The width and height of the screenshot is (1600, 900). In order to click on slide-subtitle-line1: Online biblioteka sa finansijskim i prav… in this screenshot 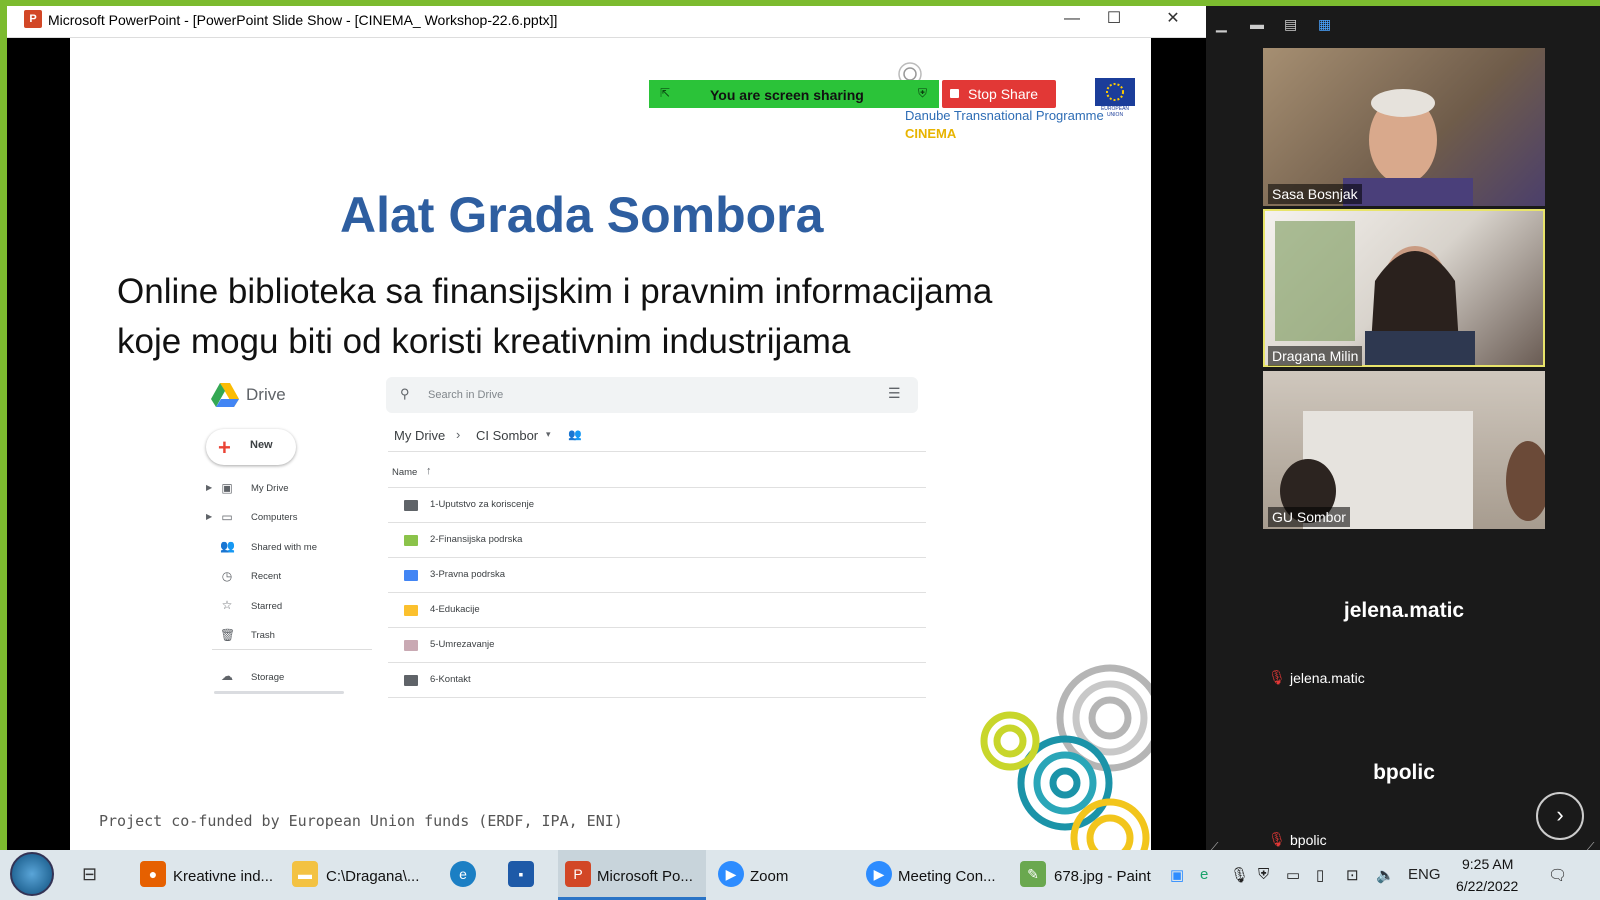, I will do `click(555, 291)`.